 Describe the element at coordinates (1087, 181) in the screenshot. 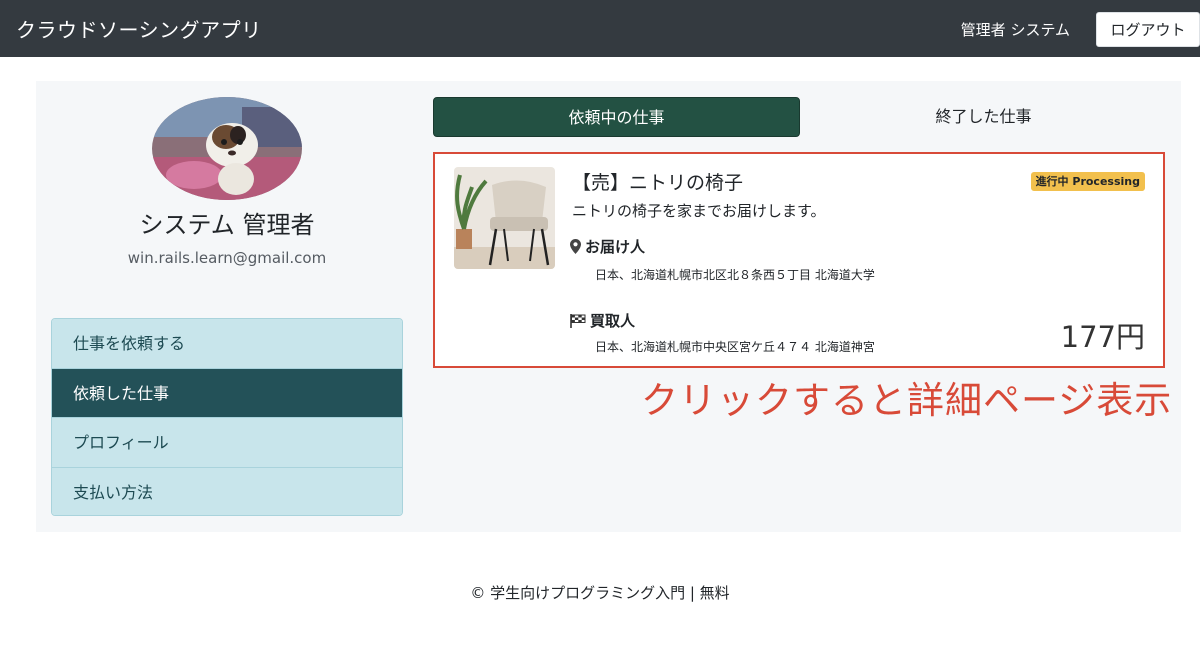

I see `status-badge: 進行中 Processing` at that location.